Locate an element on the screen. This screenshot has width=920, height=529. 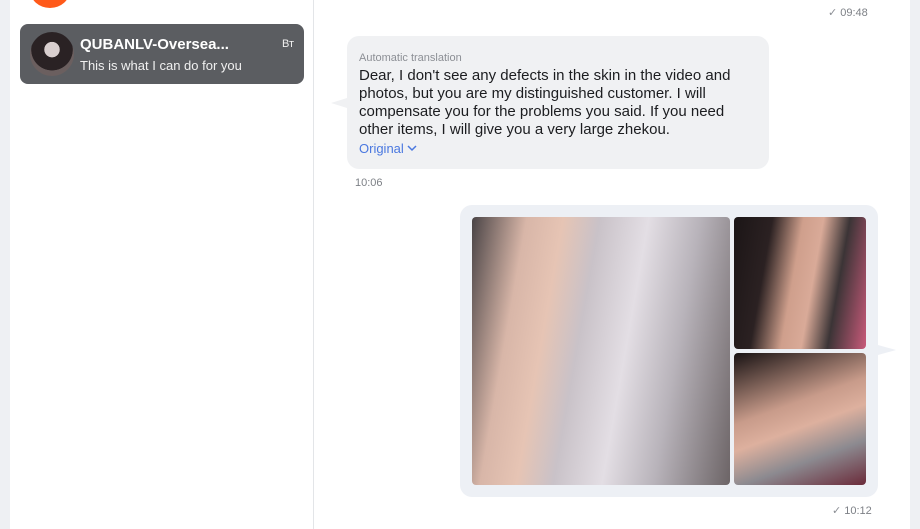
time-label: 10:06 is located at coordinates (369, 183).